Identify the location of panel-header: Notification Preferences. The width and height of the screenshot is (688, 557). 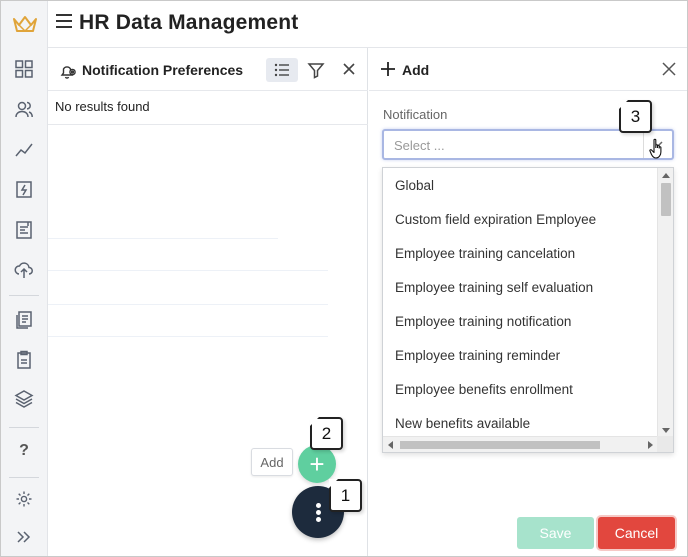
(208, 69).